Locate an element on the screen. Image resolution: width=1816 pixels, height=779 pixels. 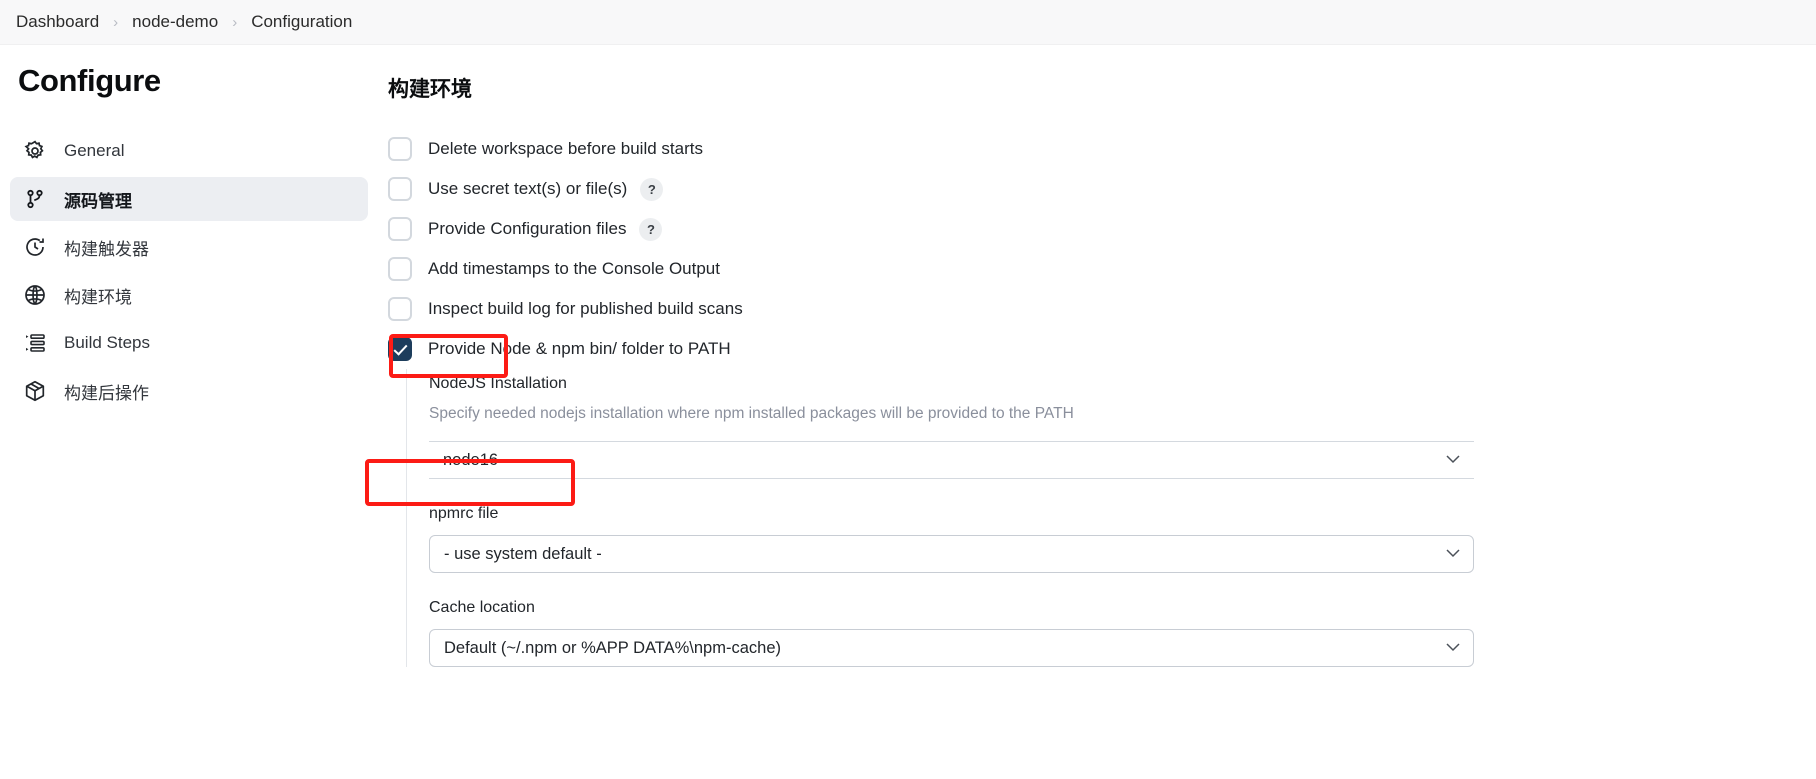
checkbox-row-use-secret-text: Use secret text(s) or file(s) ? is located at coordinates (1102, 189).